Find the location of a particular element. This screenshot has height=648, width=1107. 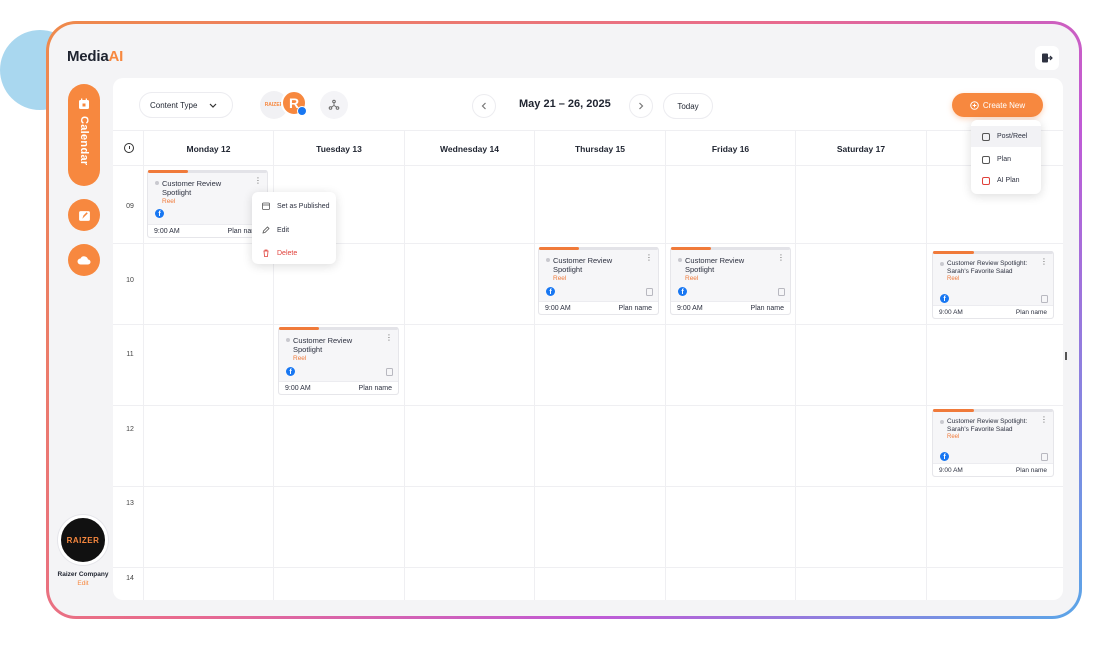

hour-label: 09 is located at coordinates (130, 206).